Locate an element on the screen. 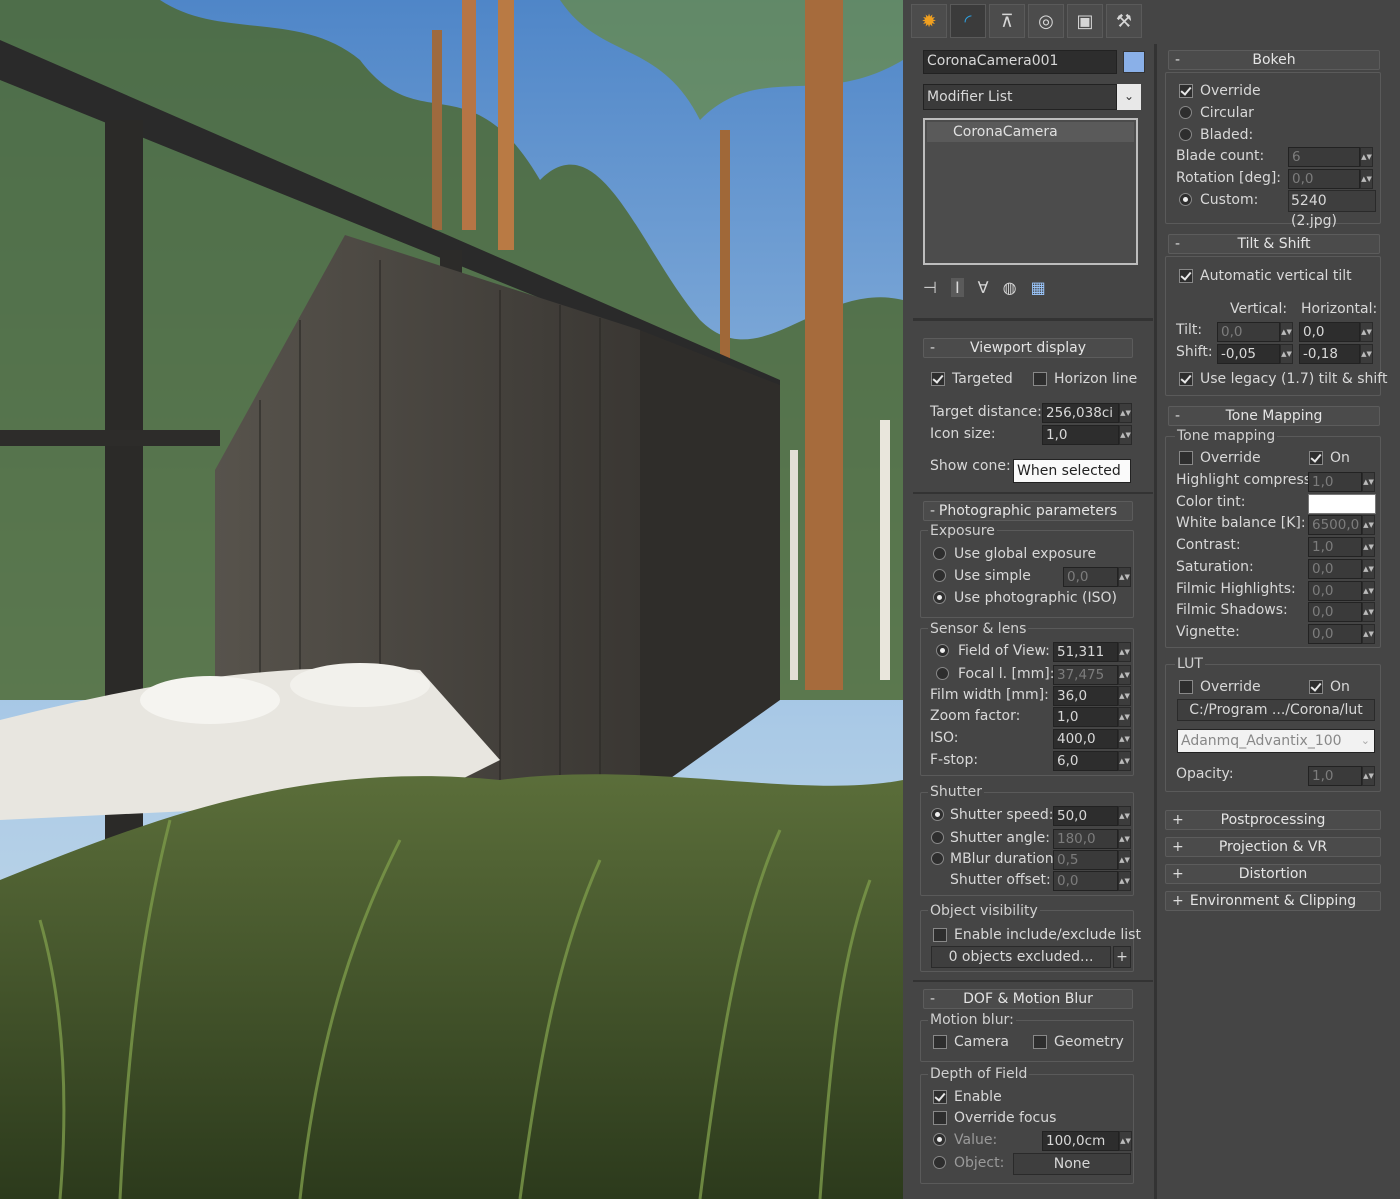 The width and height of the screenshot is (1400, 1199). focal-length-radio is located at coordinates (942, 673).